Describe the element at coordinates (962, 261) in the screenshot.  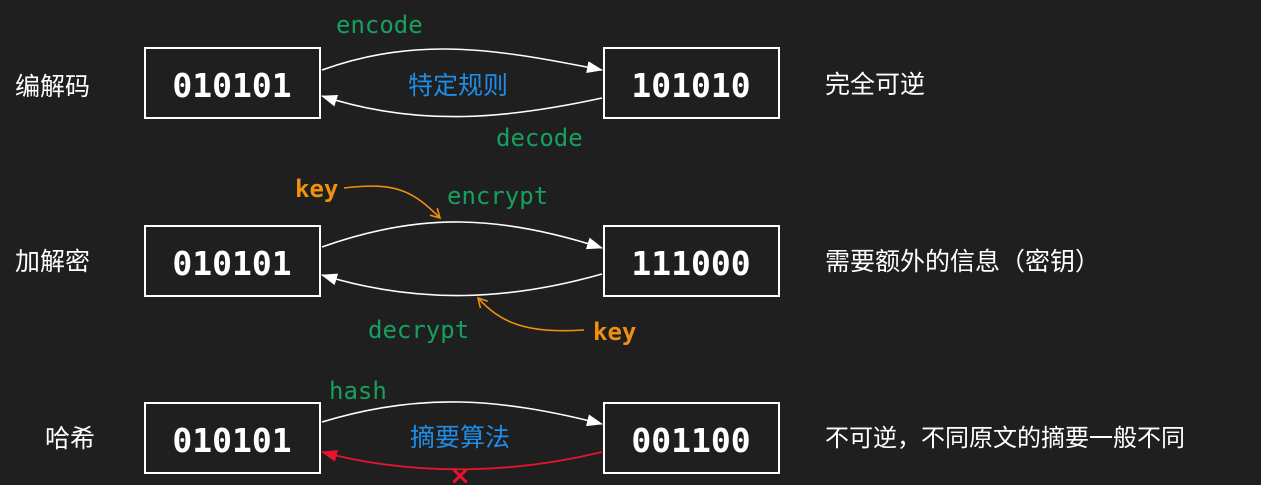
I see `note-encryption: 需要额外的信息（密钥）` at that location.